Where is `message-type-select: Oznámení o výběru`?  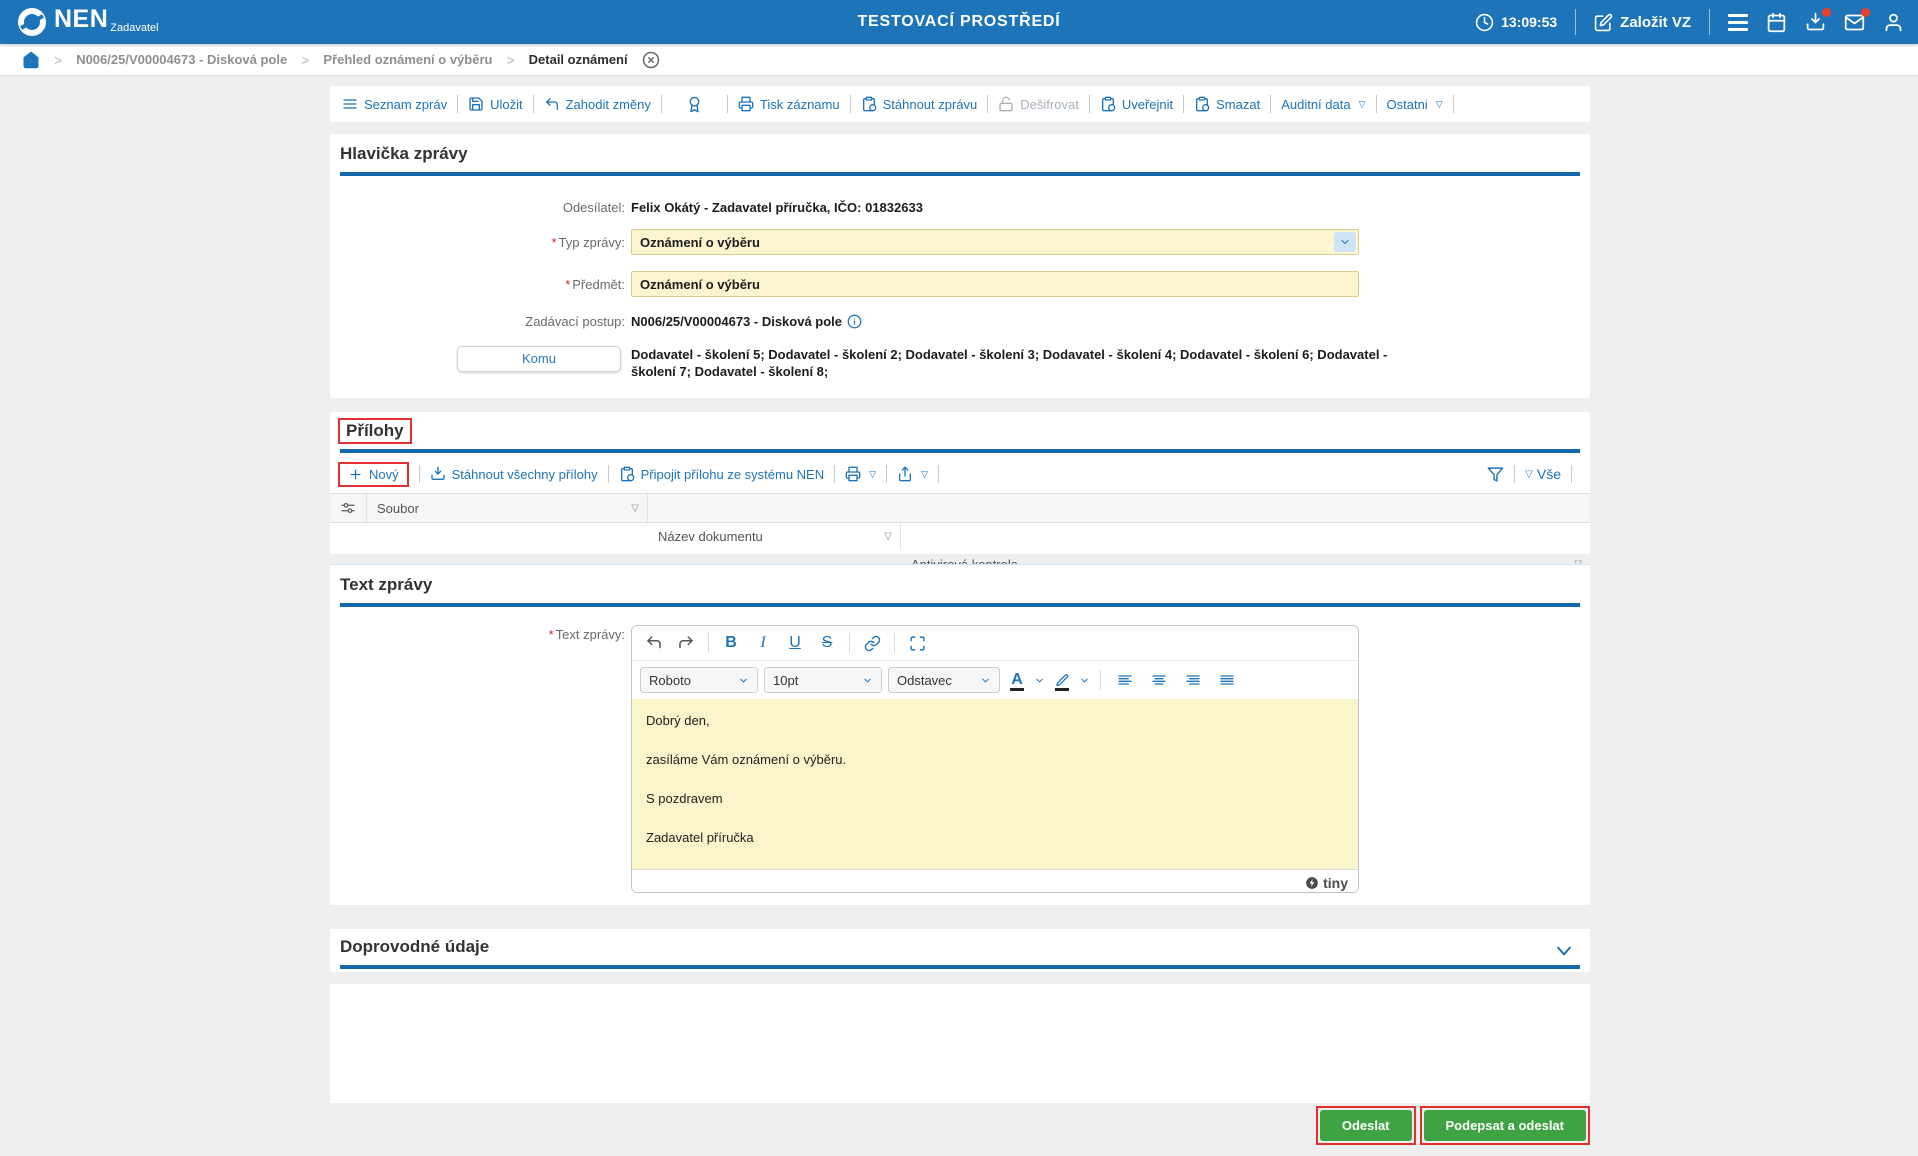 message-type-select: Oznámení o výběru is located at coordinates (995, 242).